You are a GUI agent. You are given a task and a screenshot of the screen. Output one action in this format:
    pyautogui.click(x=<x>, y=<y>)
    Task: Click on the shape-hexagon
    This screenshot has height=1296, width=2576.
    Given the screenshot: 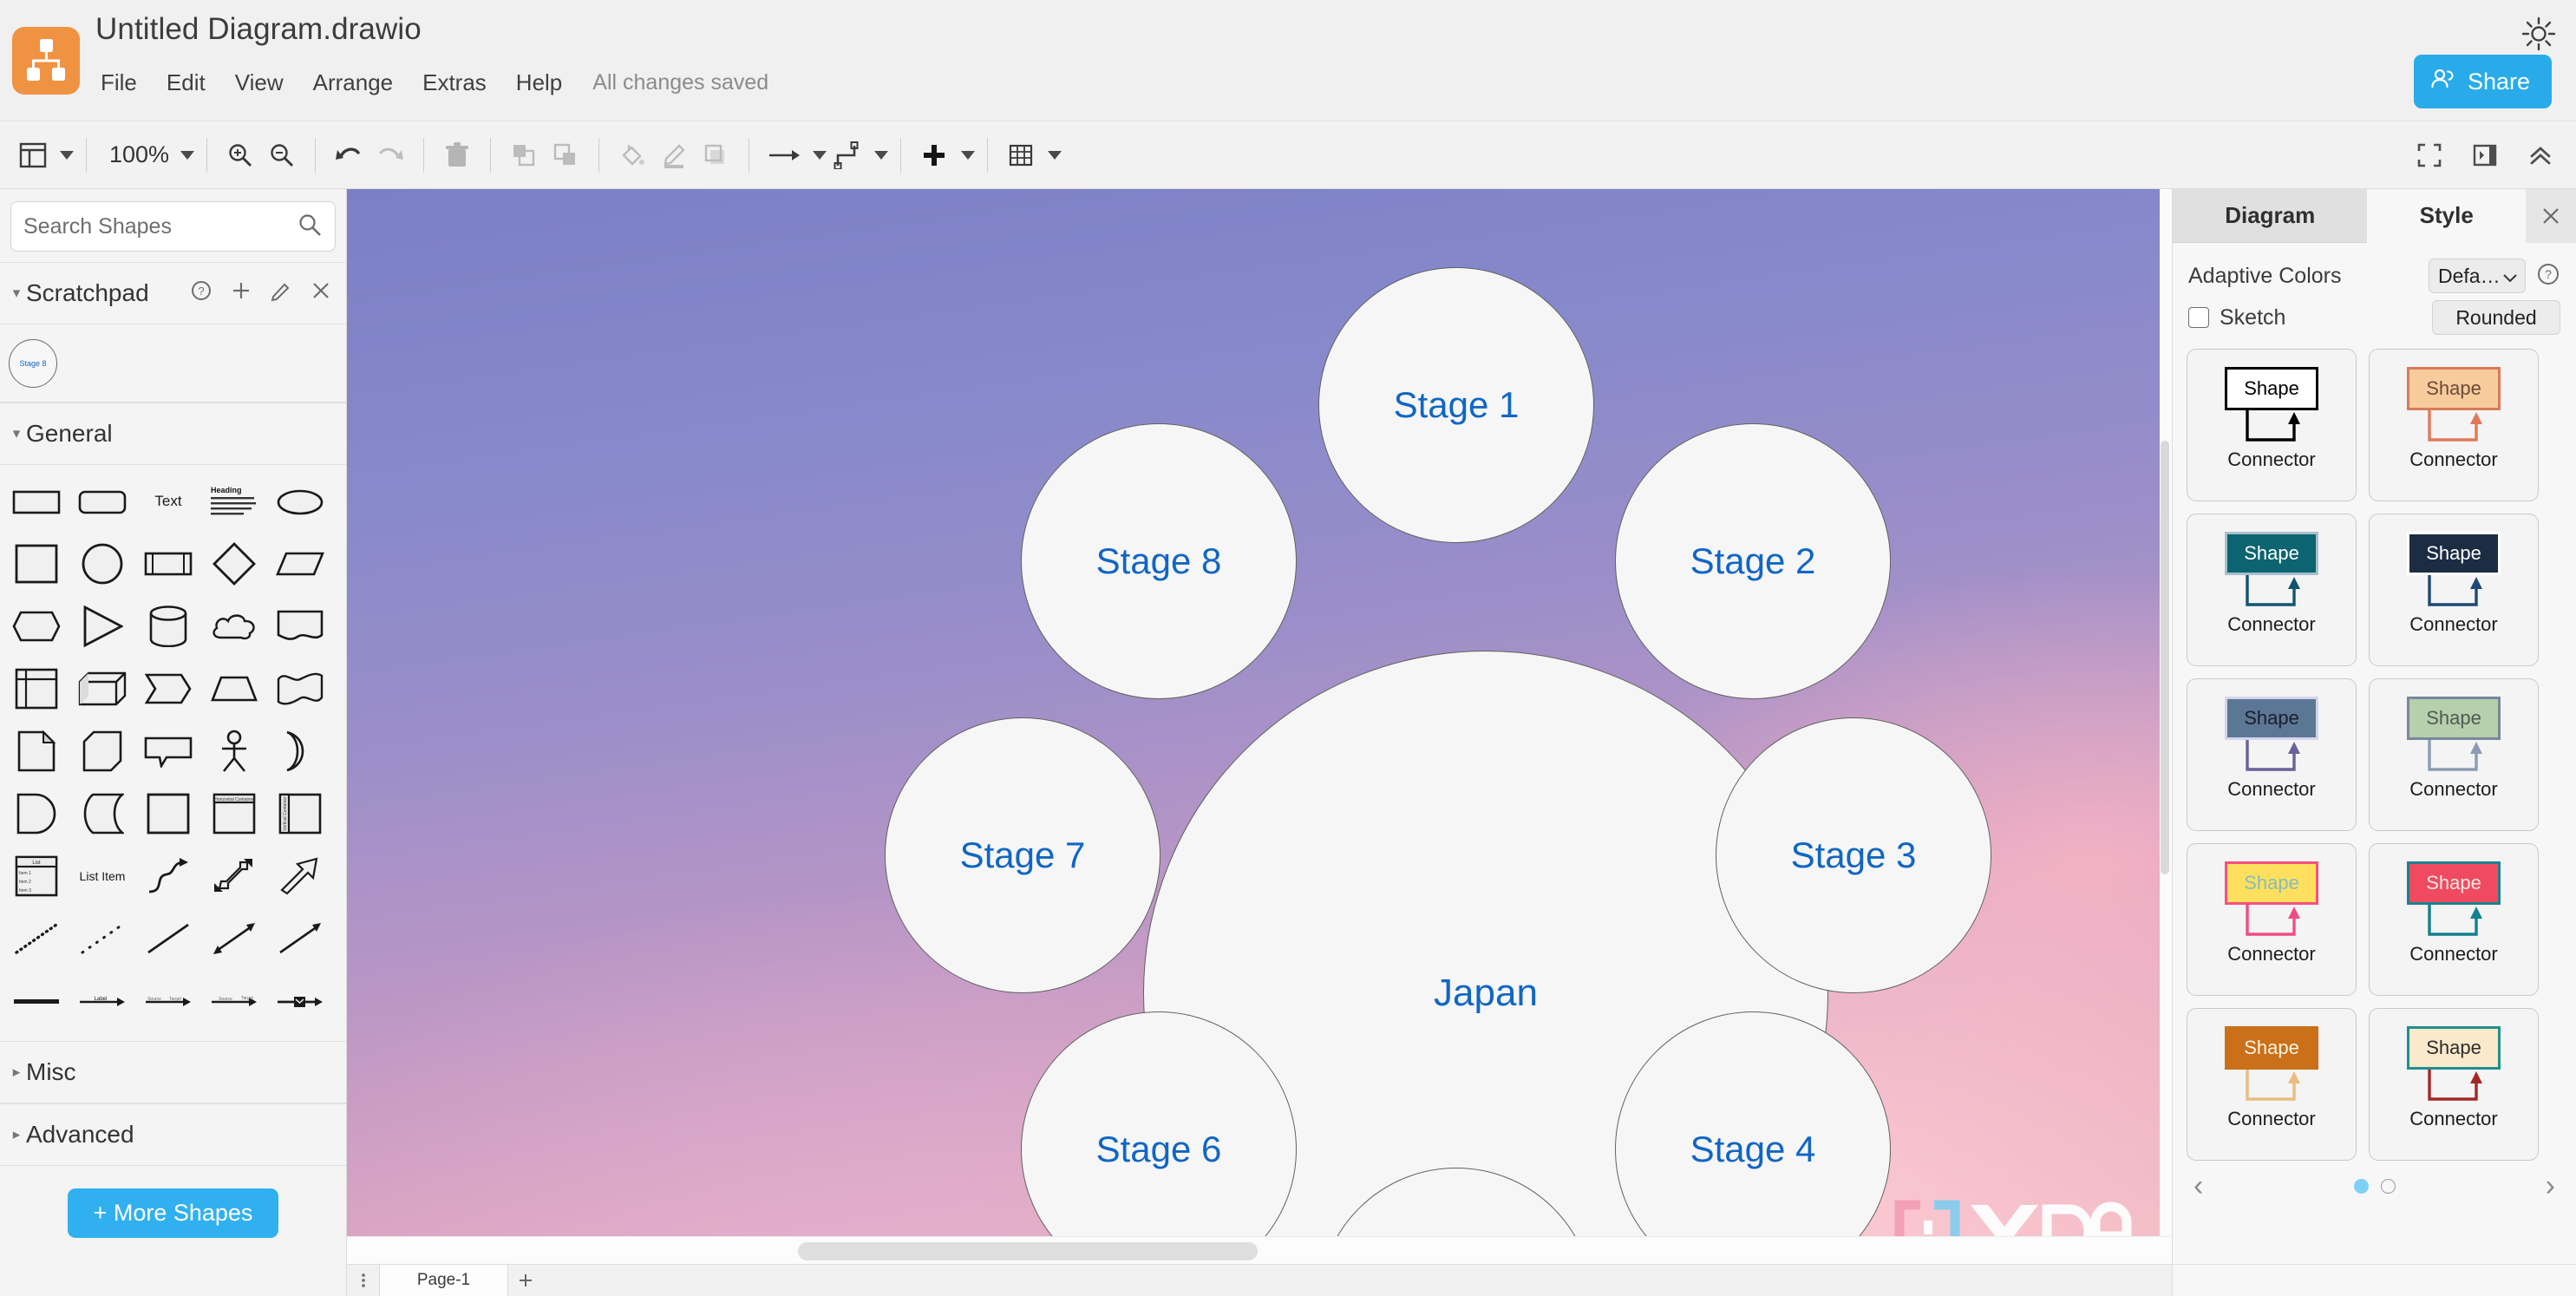 What is the action you would take?
    pyautogui.click(x=36, y=626)
    